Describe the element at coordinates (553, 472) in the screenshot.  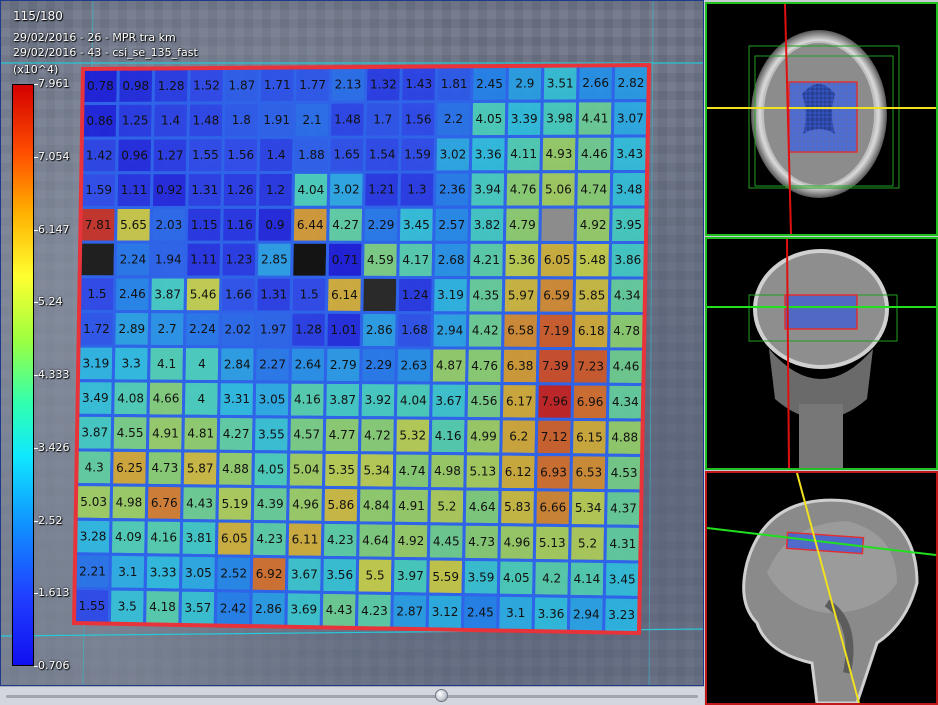
I see `grid-cell-value: 6.93` at that location.